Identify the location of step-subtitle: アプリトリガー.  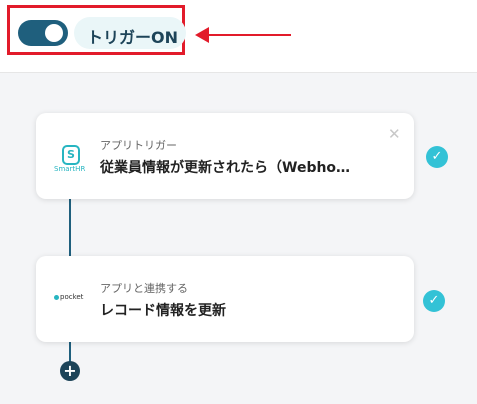
(138, 145).